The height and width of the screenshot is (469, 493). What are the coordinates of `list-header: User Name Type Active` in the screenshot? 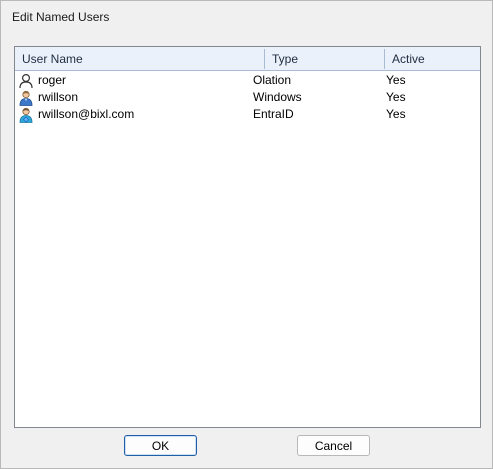 It's located at (247, 59).